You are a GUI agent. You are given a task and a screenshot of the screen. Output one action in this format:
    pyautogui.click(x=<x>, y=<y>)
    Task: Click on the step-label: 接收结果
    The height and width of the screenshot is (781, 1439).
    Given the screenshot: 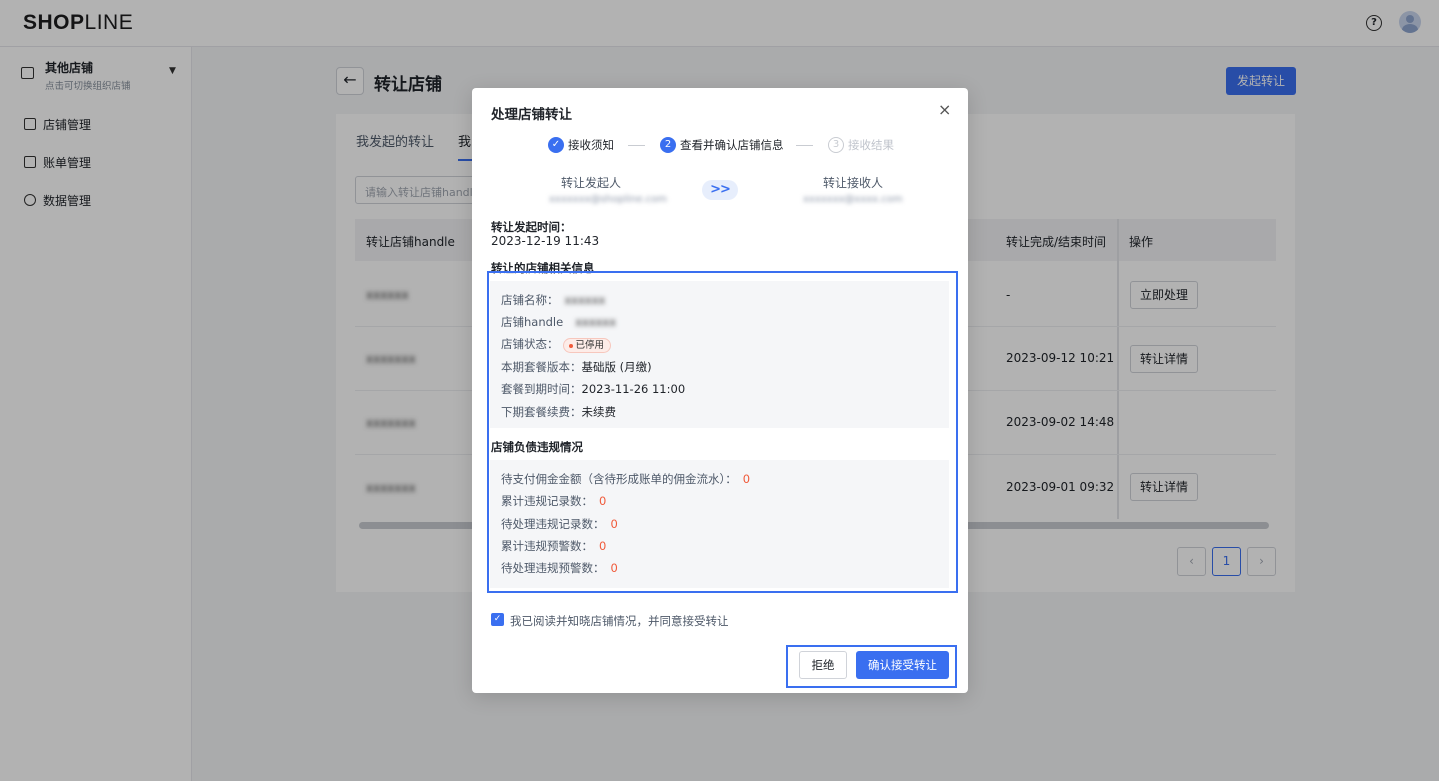 What is the action you would take?
    pyautogui.click(x=871, y=145)
    